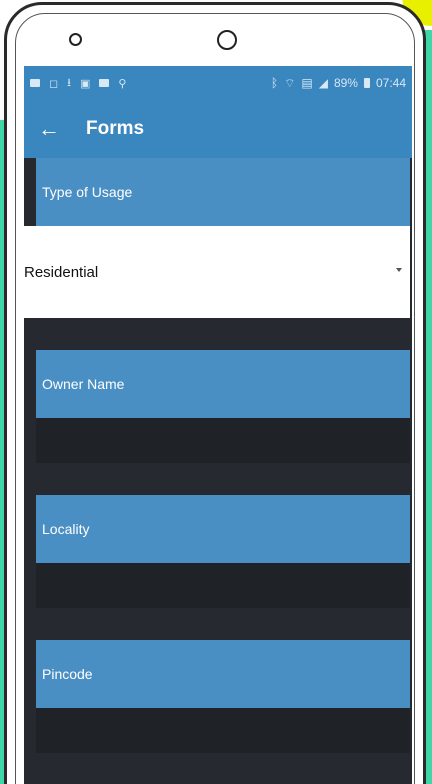  I want to click on type-of-usage-select: Residential, so click(217, 272).